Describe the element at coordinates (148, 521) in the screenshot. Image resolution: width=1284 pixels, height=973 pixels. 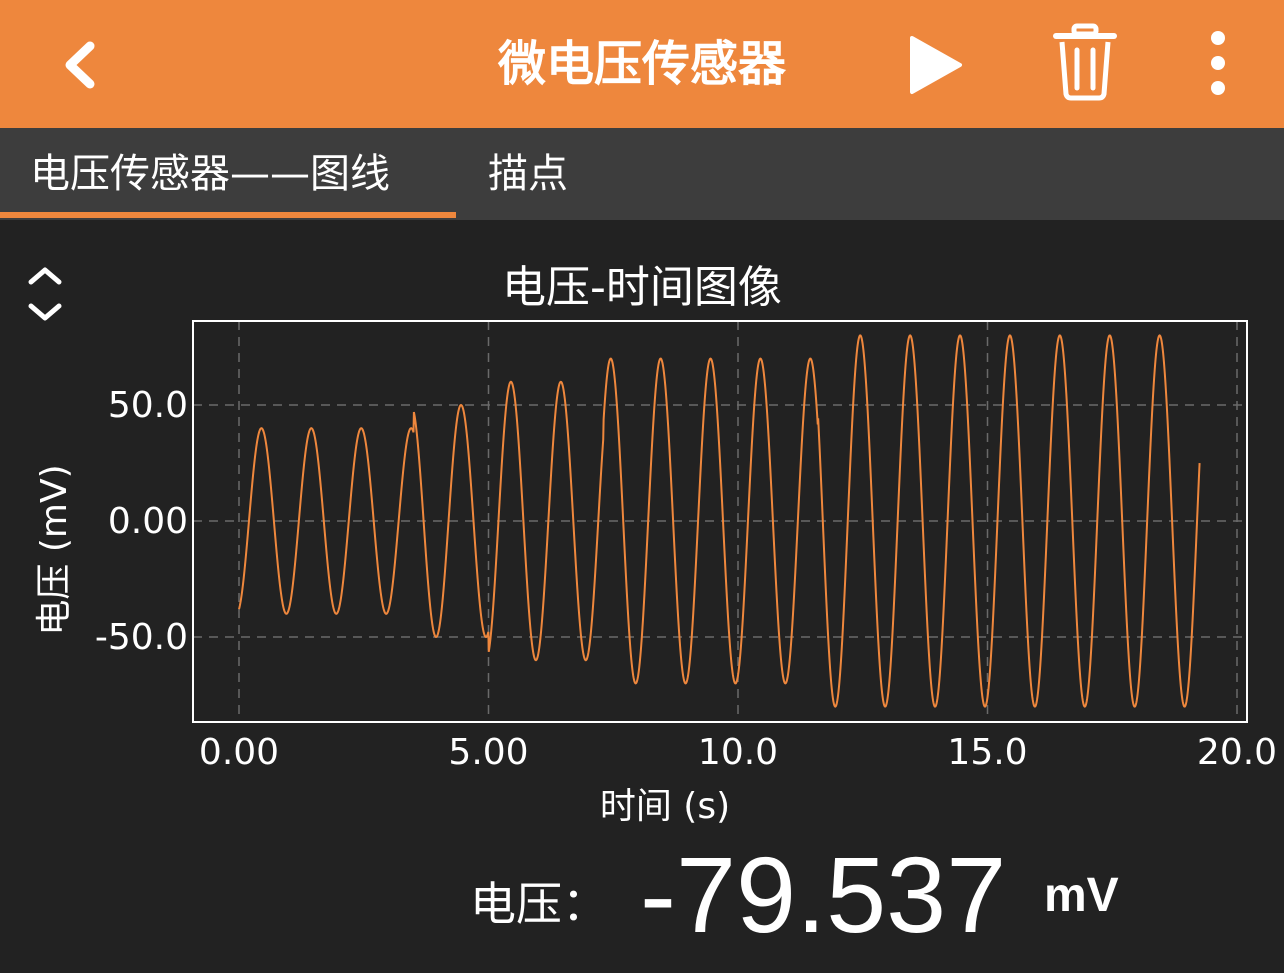
I see `y-tick-label: 0.00` at that location.